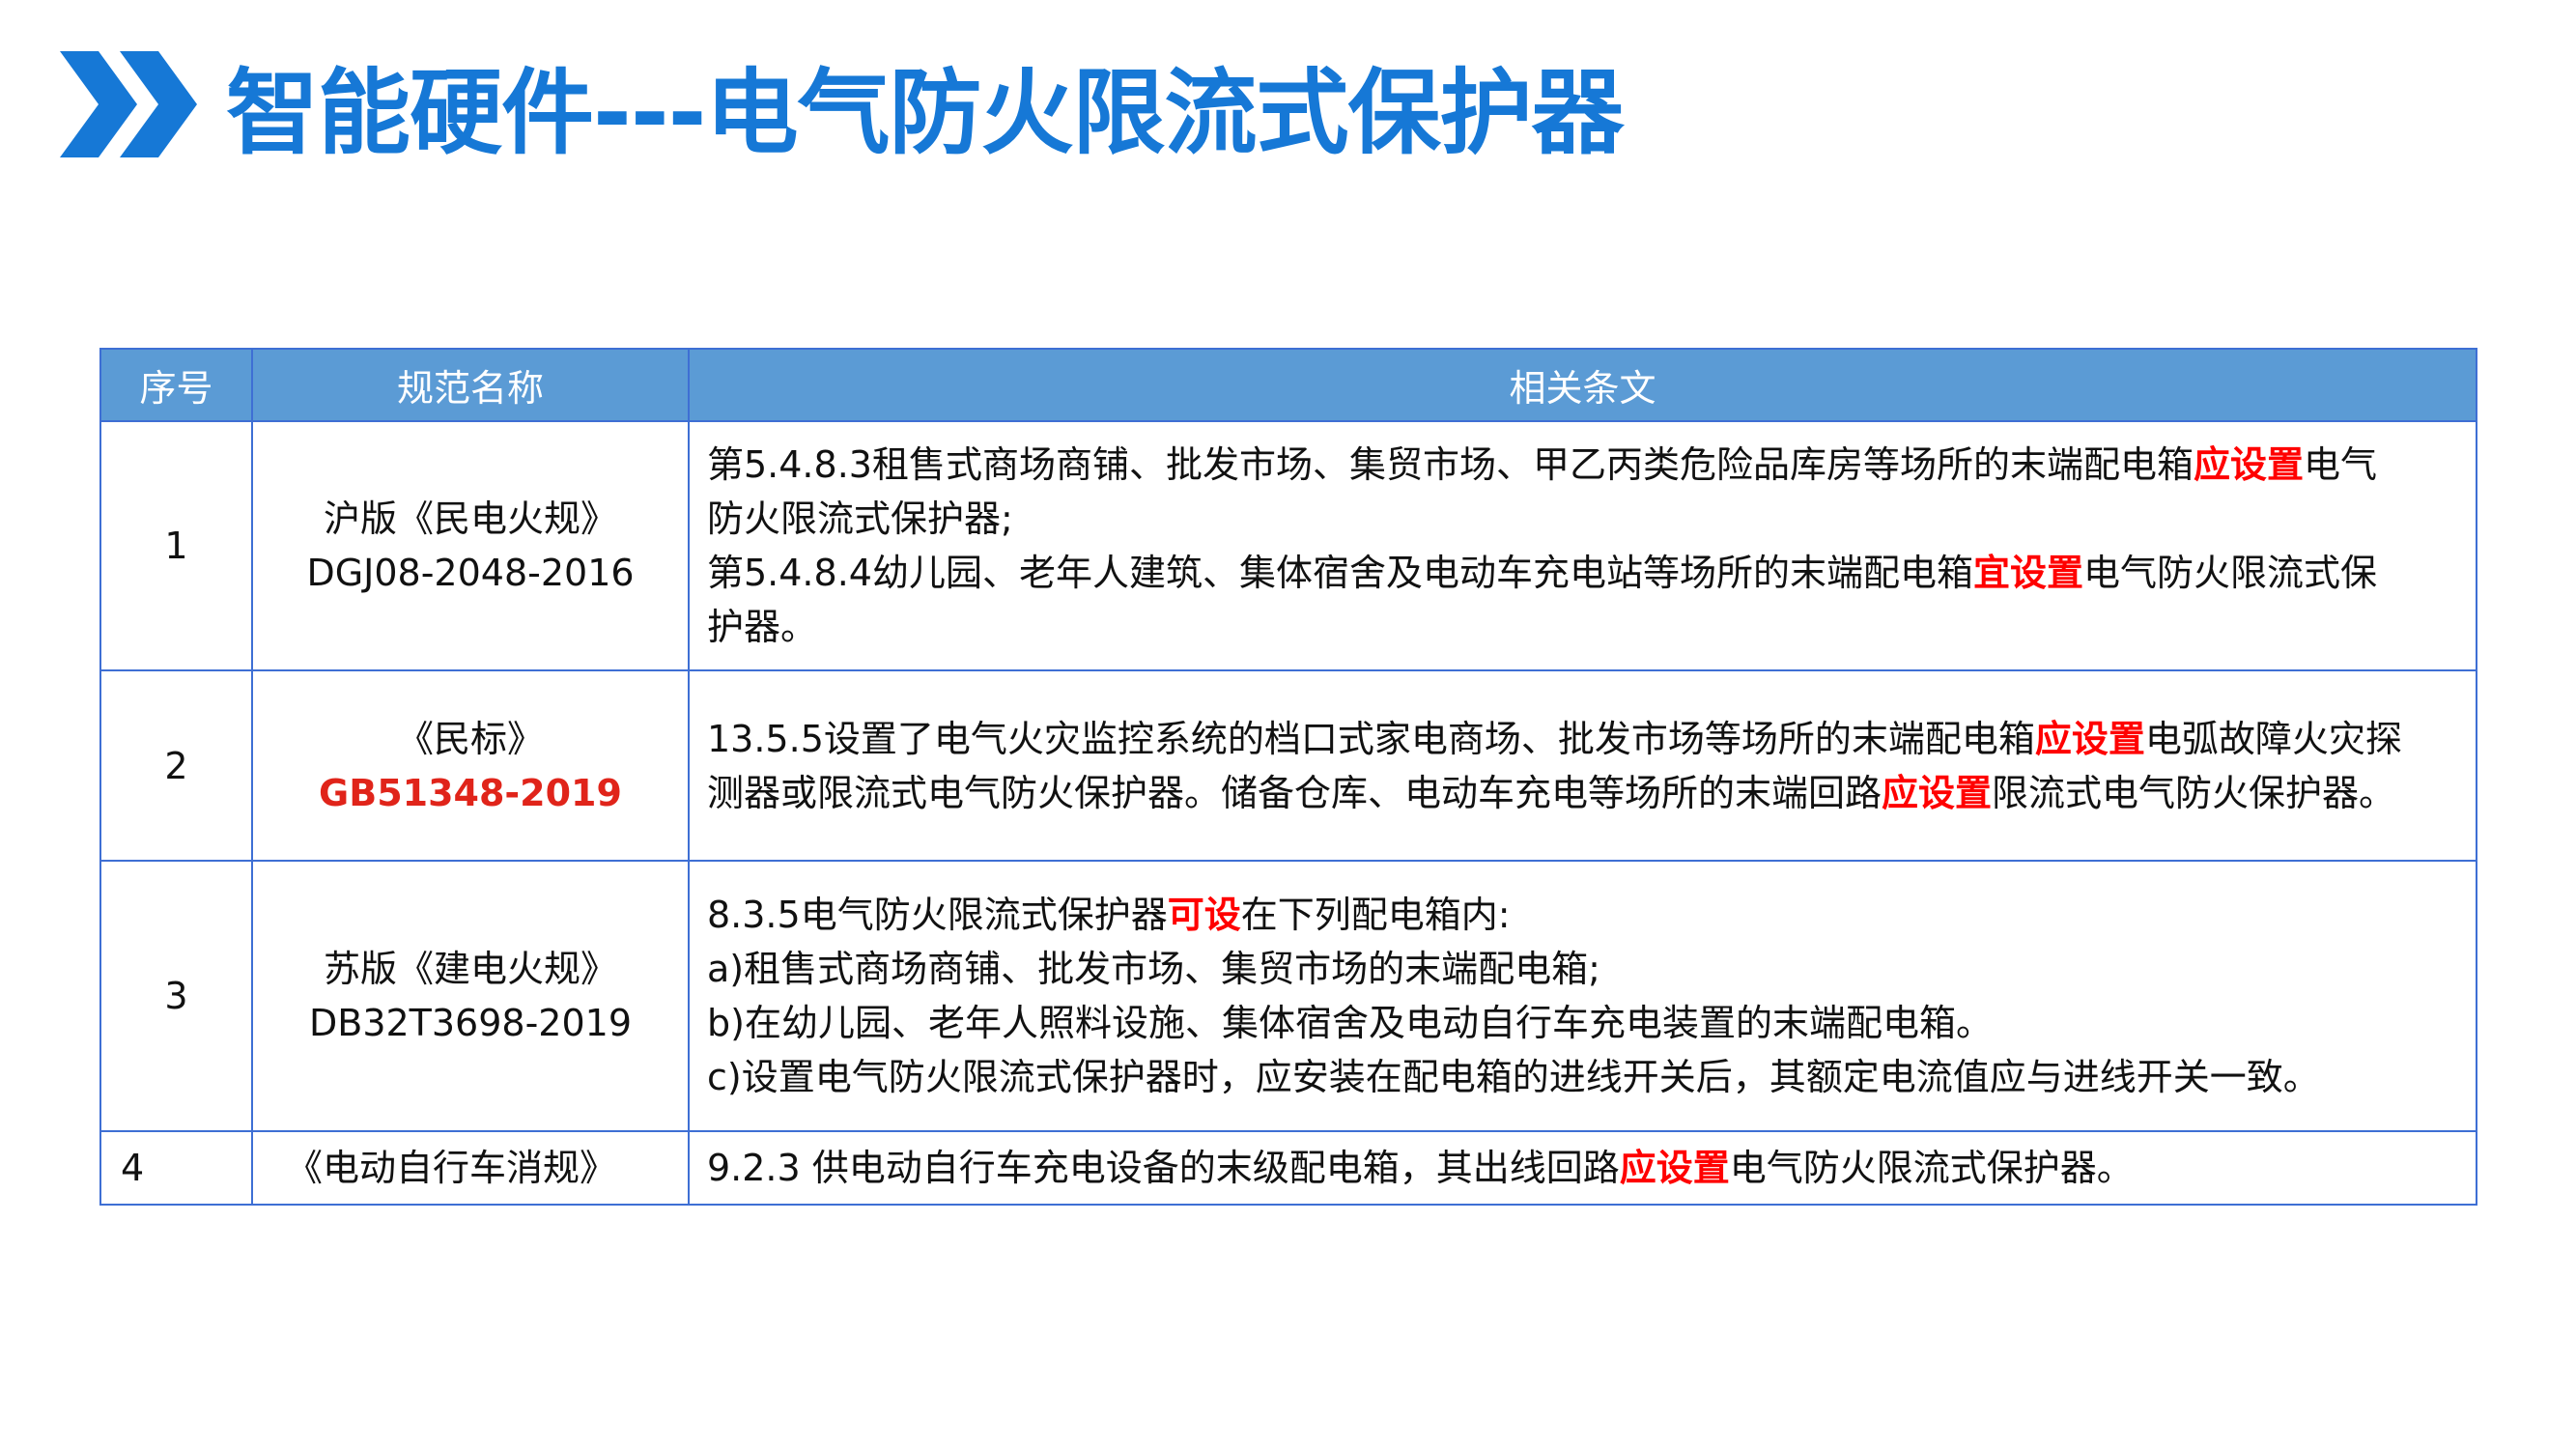 Image resolution: width=2576 pixels, height=1449 pixels. I want to click on standard-name-line1: 沪版《民电火规》, so click(470, 518).